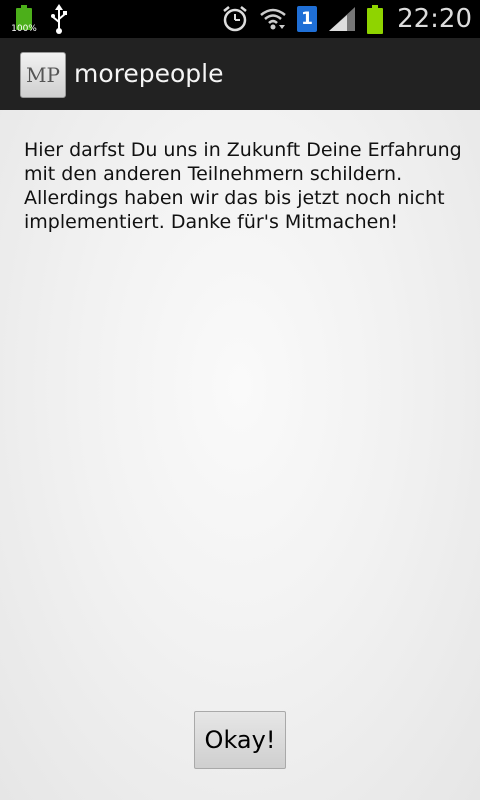 This screenshot has width=480, height=800. I want to click on status-bar-right: 1 22:20, so click(346, 19).